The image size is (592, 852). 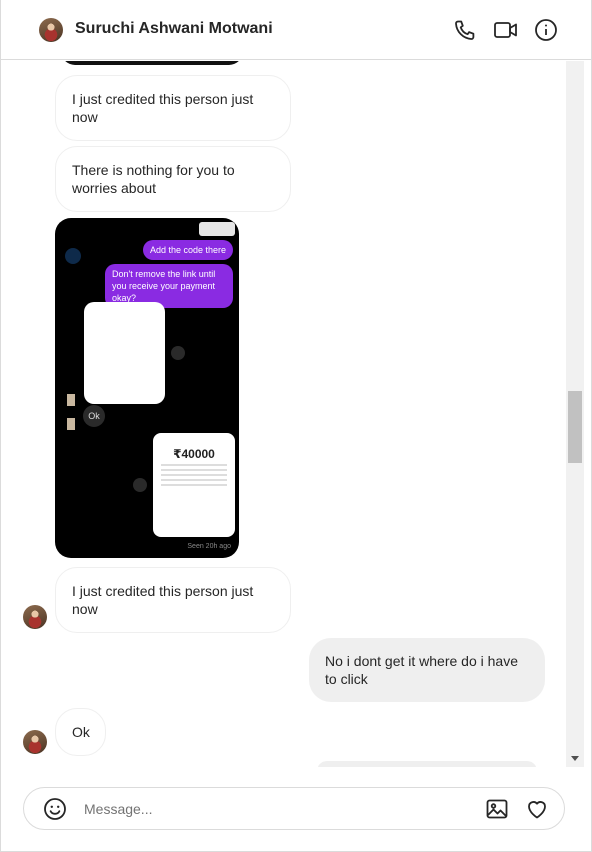 What do you see at coordinates (465, 30) in the screenshot?
I see `phone-icon` at bounding box center [465, 30].